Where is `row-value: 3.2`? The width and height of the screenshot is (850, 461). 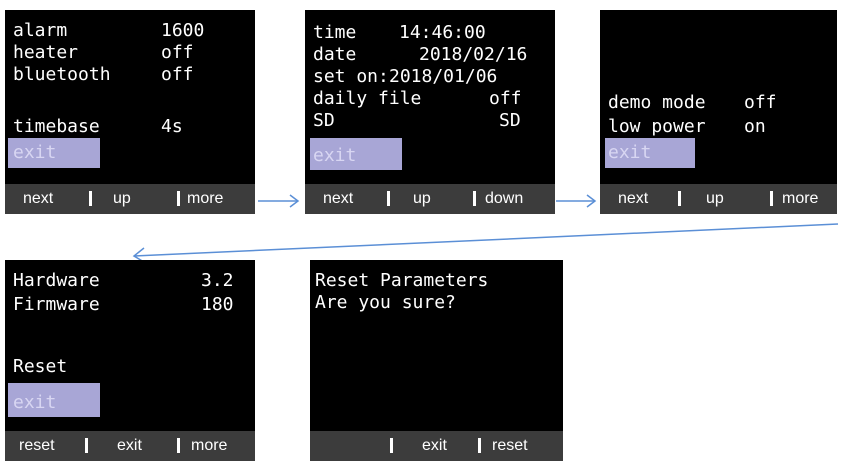 row-value: 3.2 is located at coordinates (217, 280).